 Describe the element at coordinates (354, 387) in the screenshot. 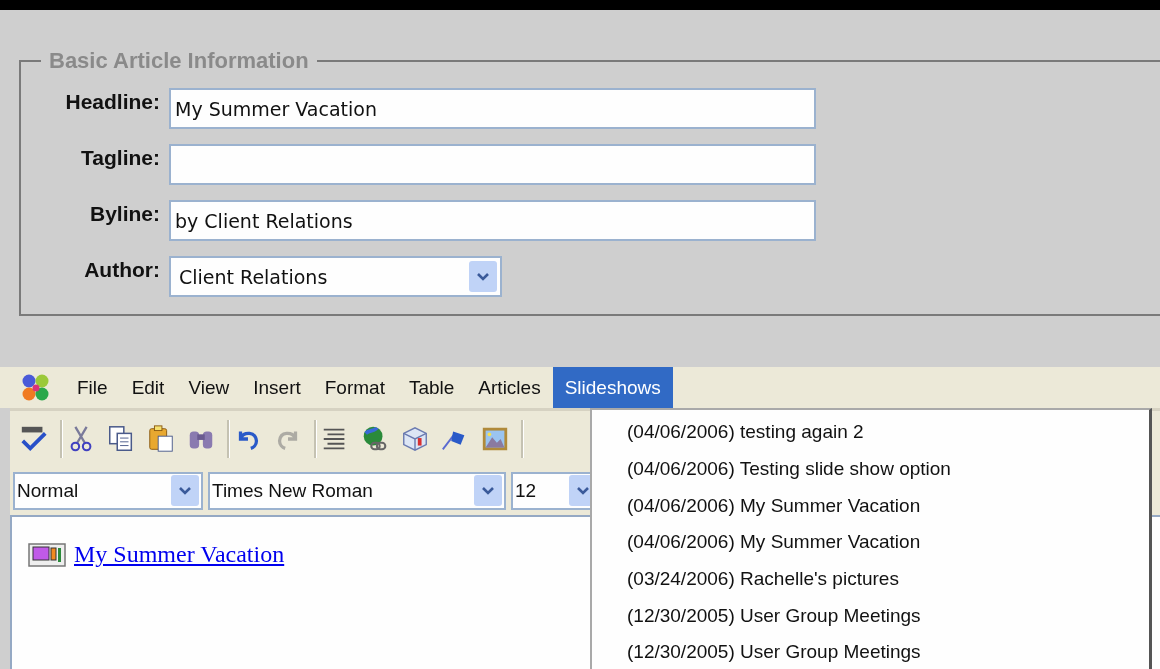

I see `menu-item: Format` at that location.